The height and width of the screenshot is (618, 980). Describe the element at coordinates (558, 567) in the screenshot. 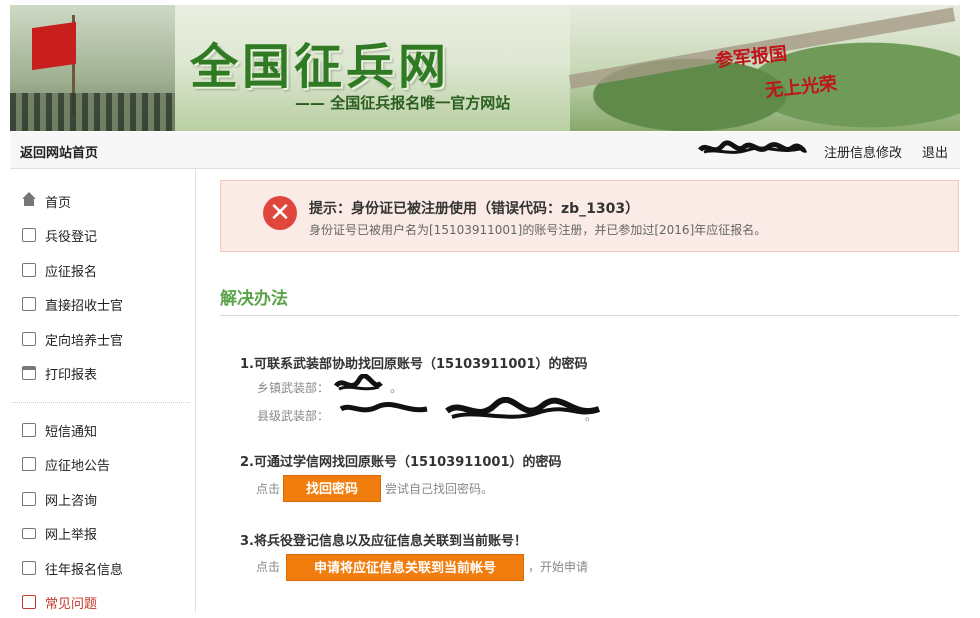

I see `step3-suffix: ，开始申请` at that location.